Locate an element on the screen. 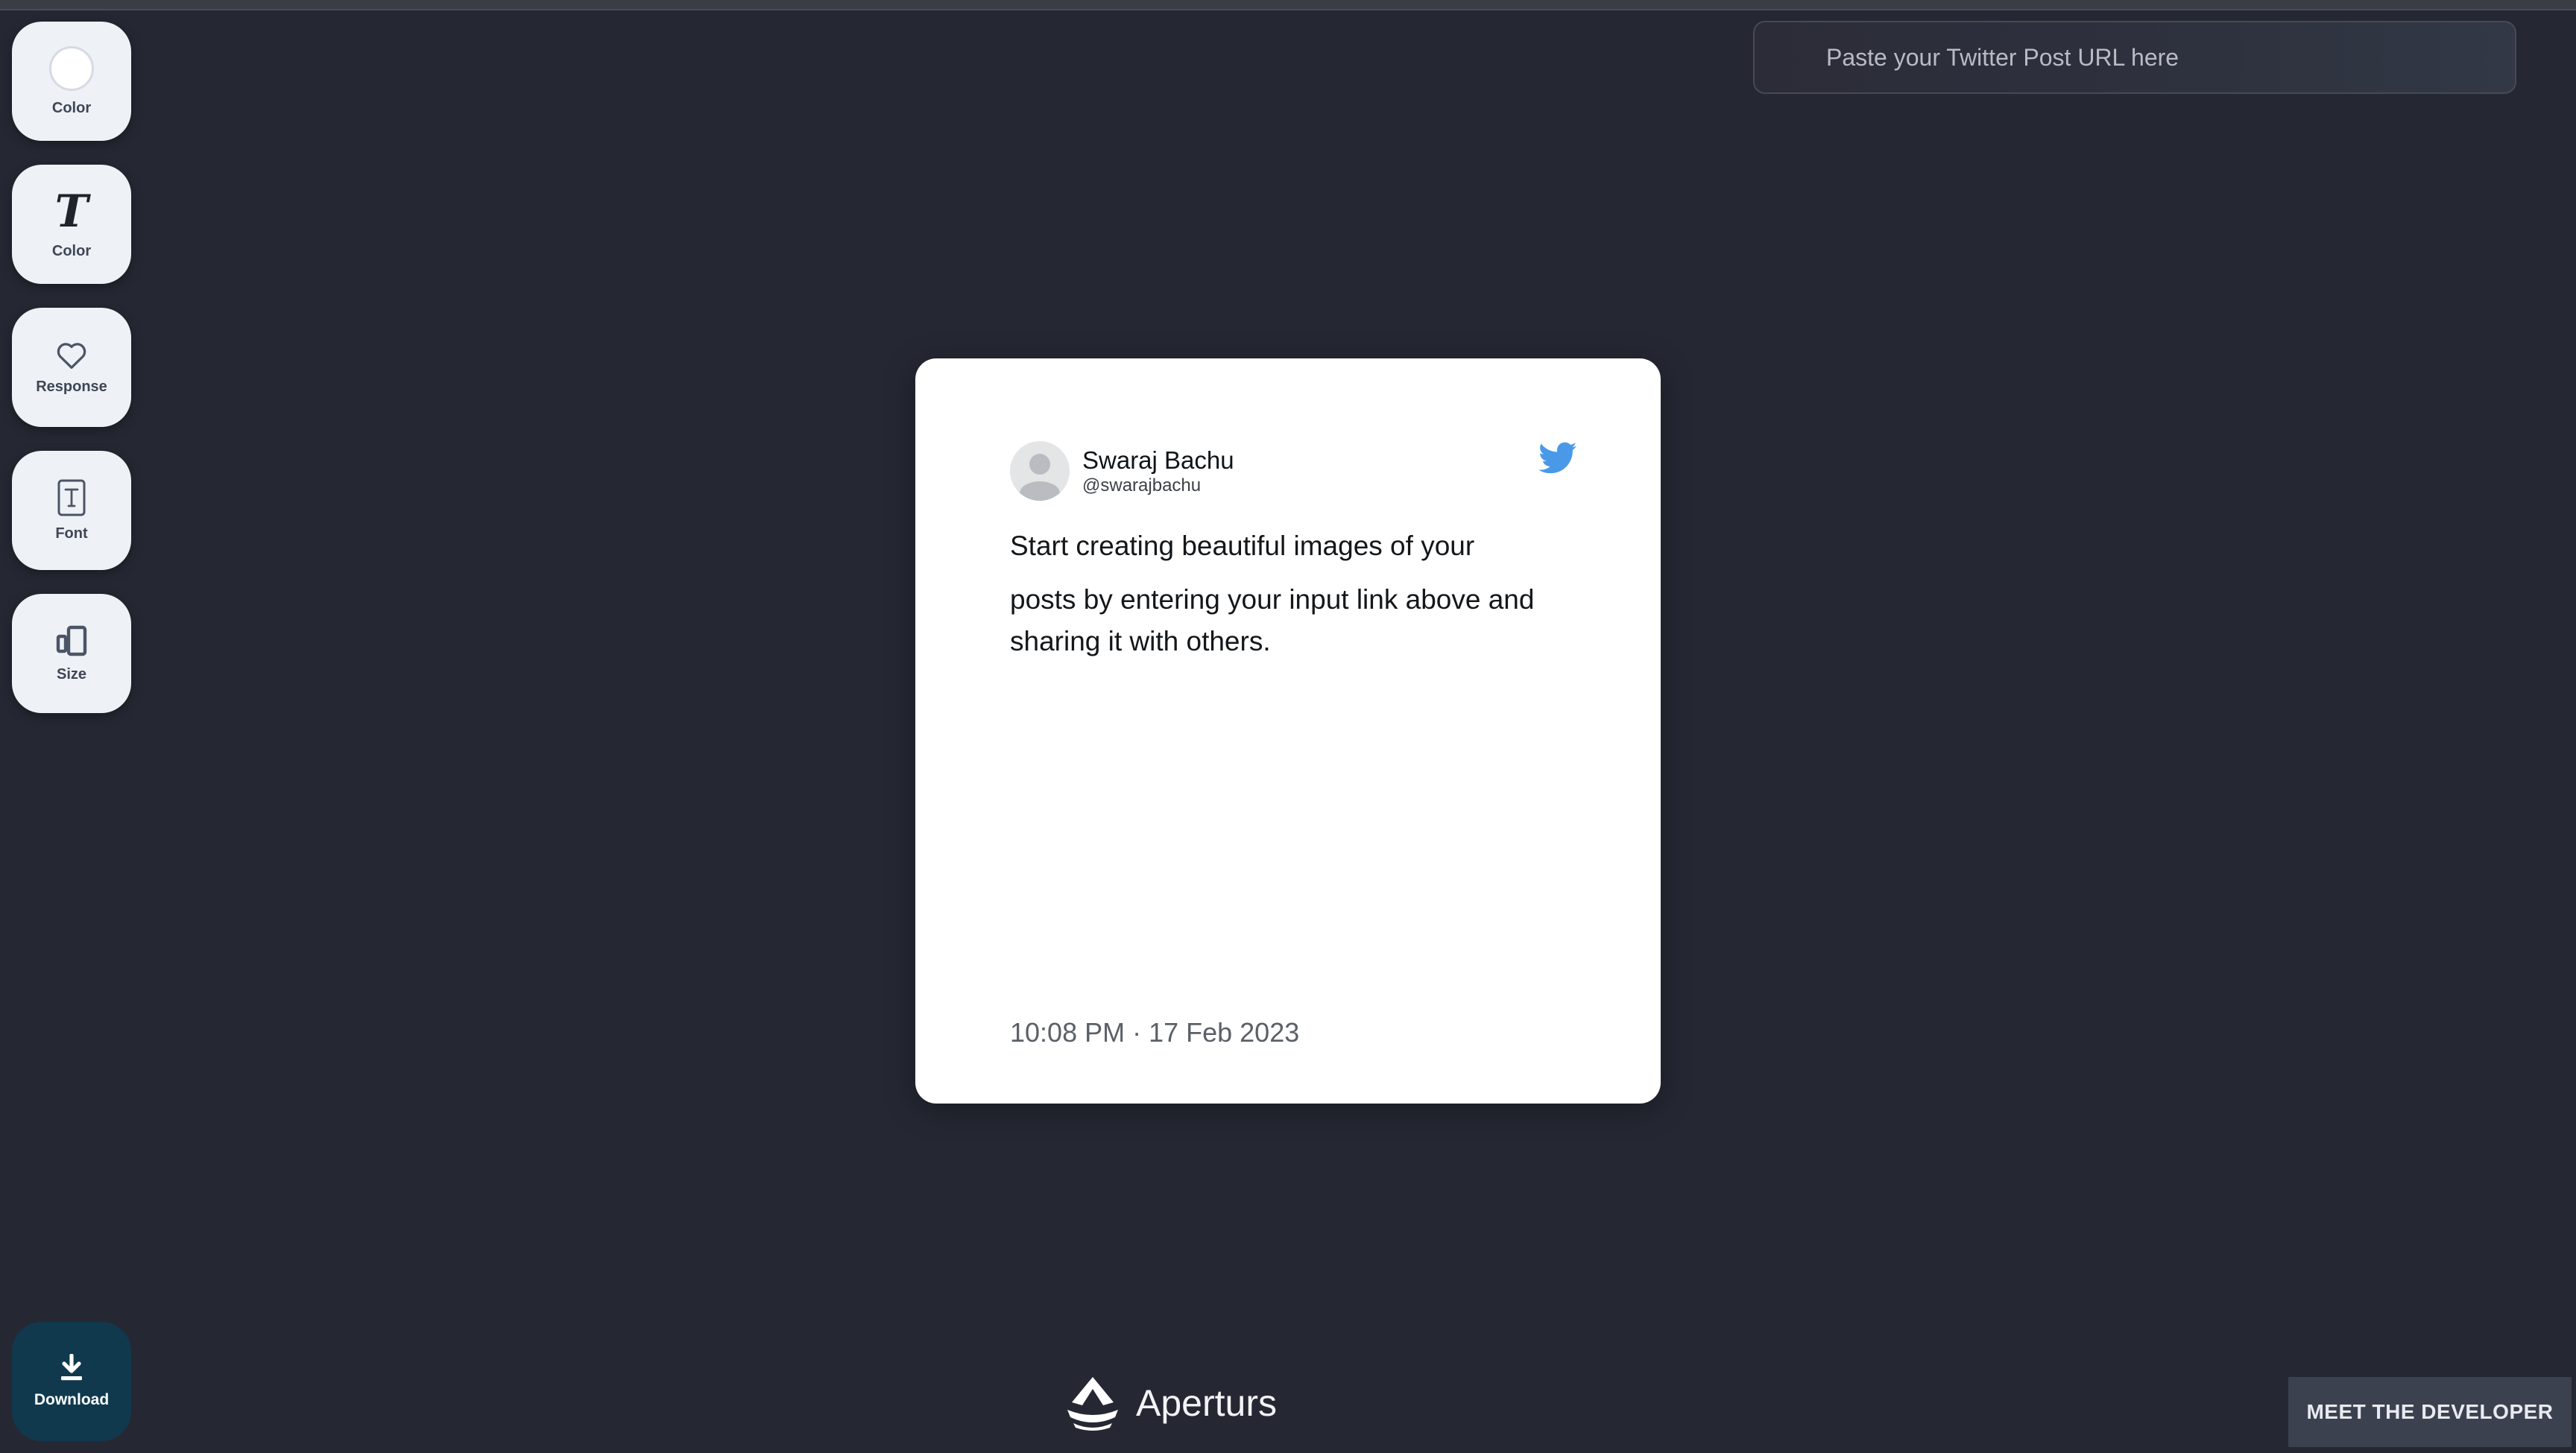 The height and width of the screenshot is (1453, 2576). size-button: Size is located at coordinates (71, 653).